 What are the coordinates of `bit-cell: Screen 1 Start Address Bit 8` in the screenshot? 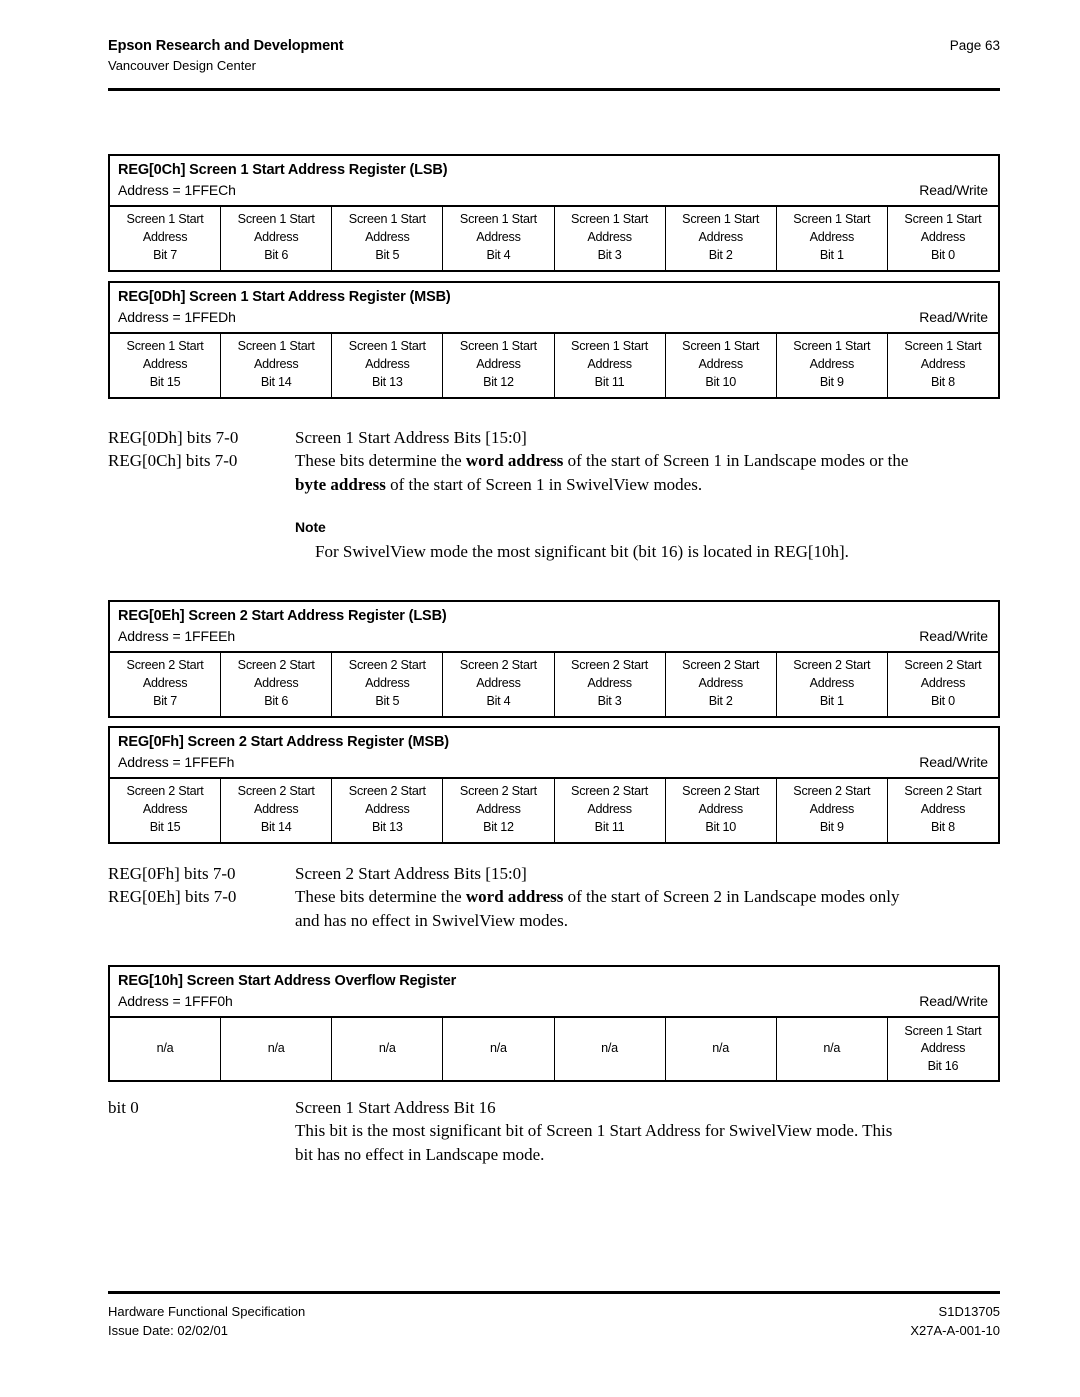 It's located at (942, 365).